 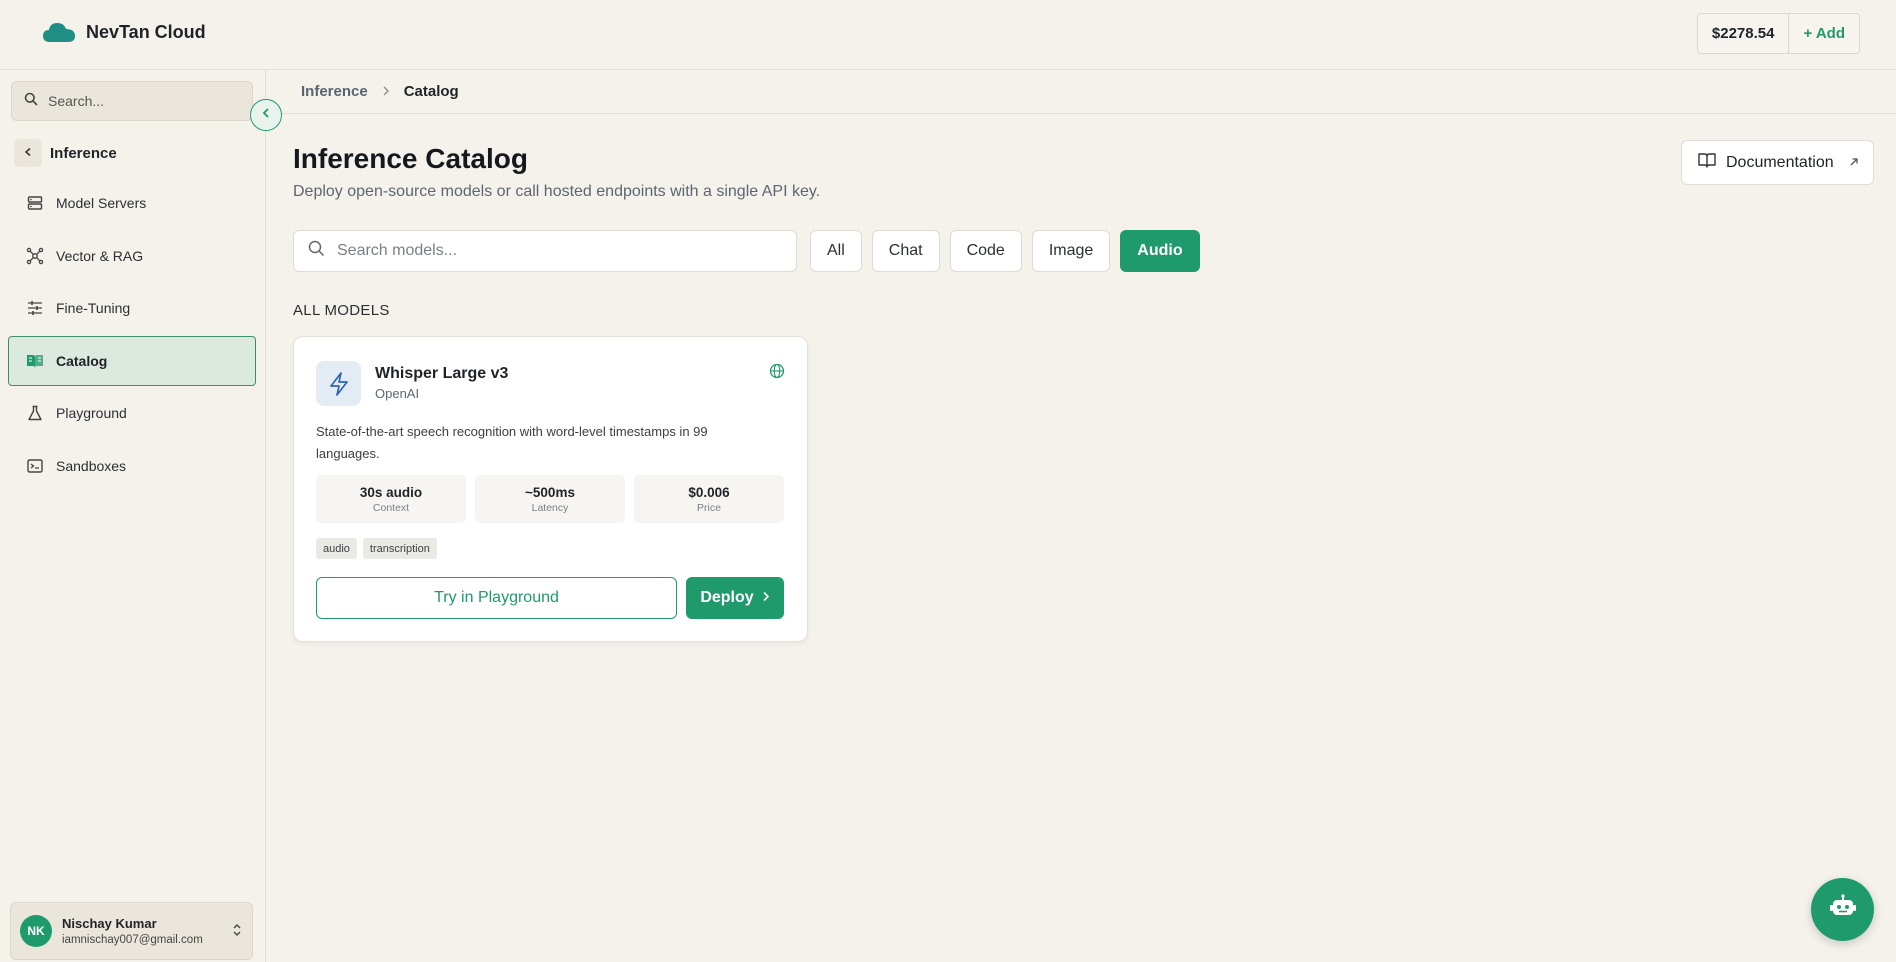 I want to click on network-icon, so click(x=35, y=256).